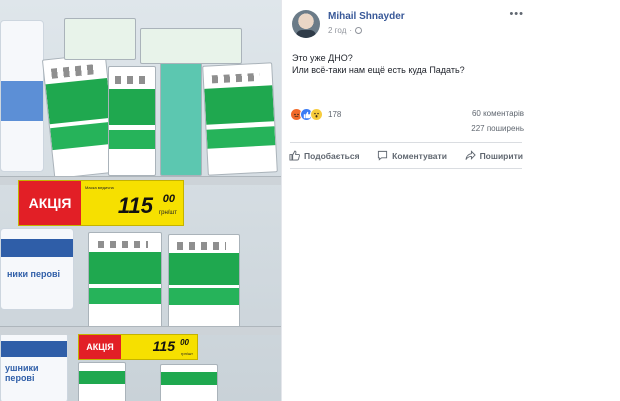  I want to click on avatar, so click(306, 24).